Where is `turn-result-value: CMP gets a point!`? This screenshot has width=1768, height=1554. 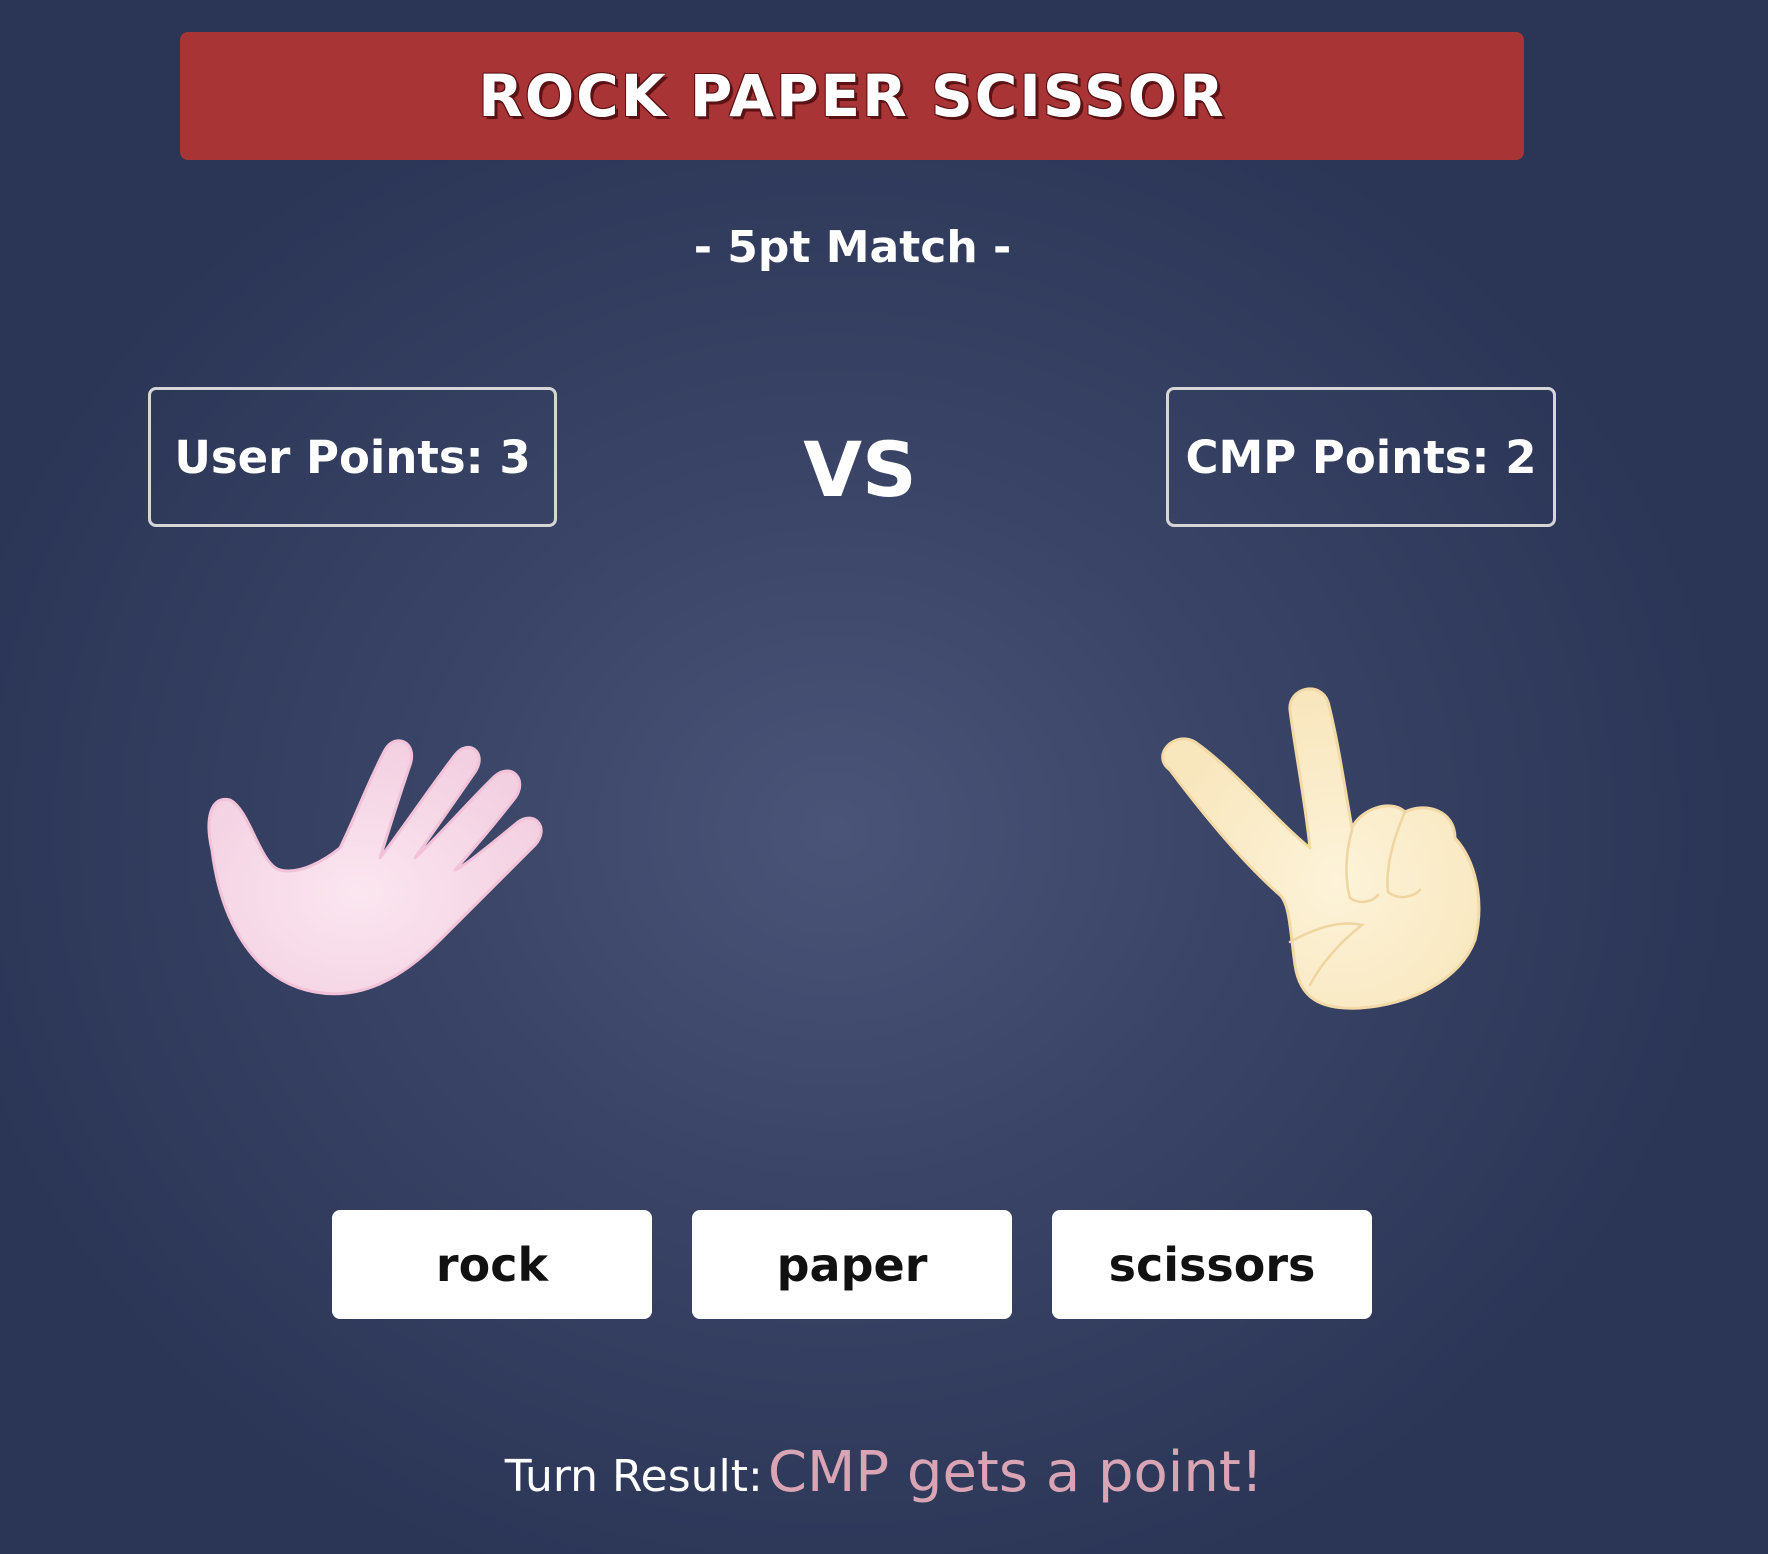
turn-result-value: CMP gets a point! is located at coordinates (1015, 1472).